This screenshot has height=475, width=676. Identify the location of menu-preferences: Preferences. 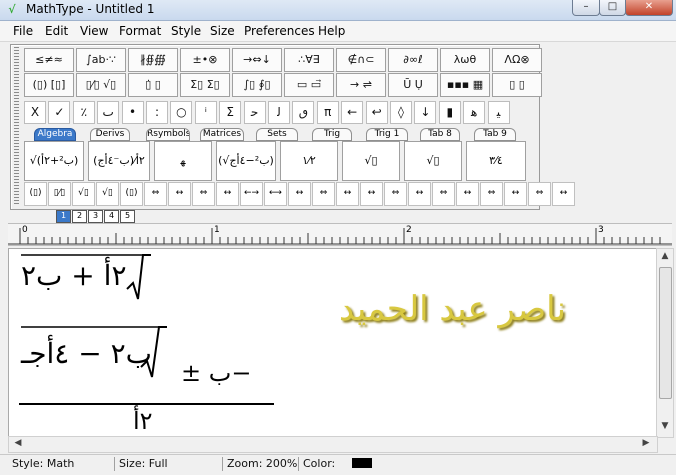
(279, 31).